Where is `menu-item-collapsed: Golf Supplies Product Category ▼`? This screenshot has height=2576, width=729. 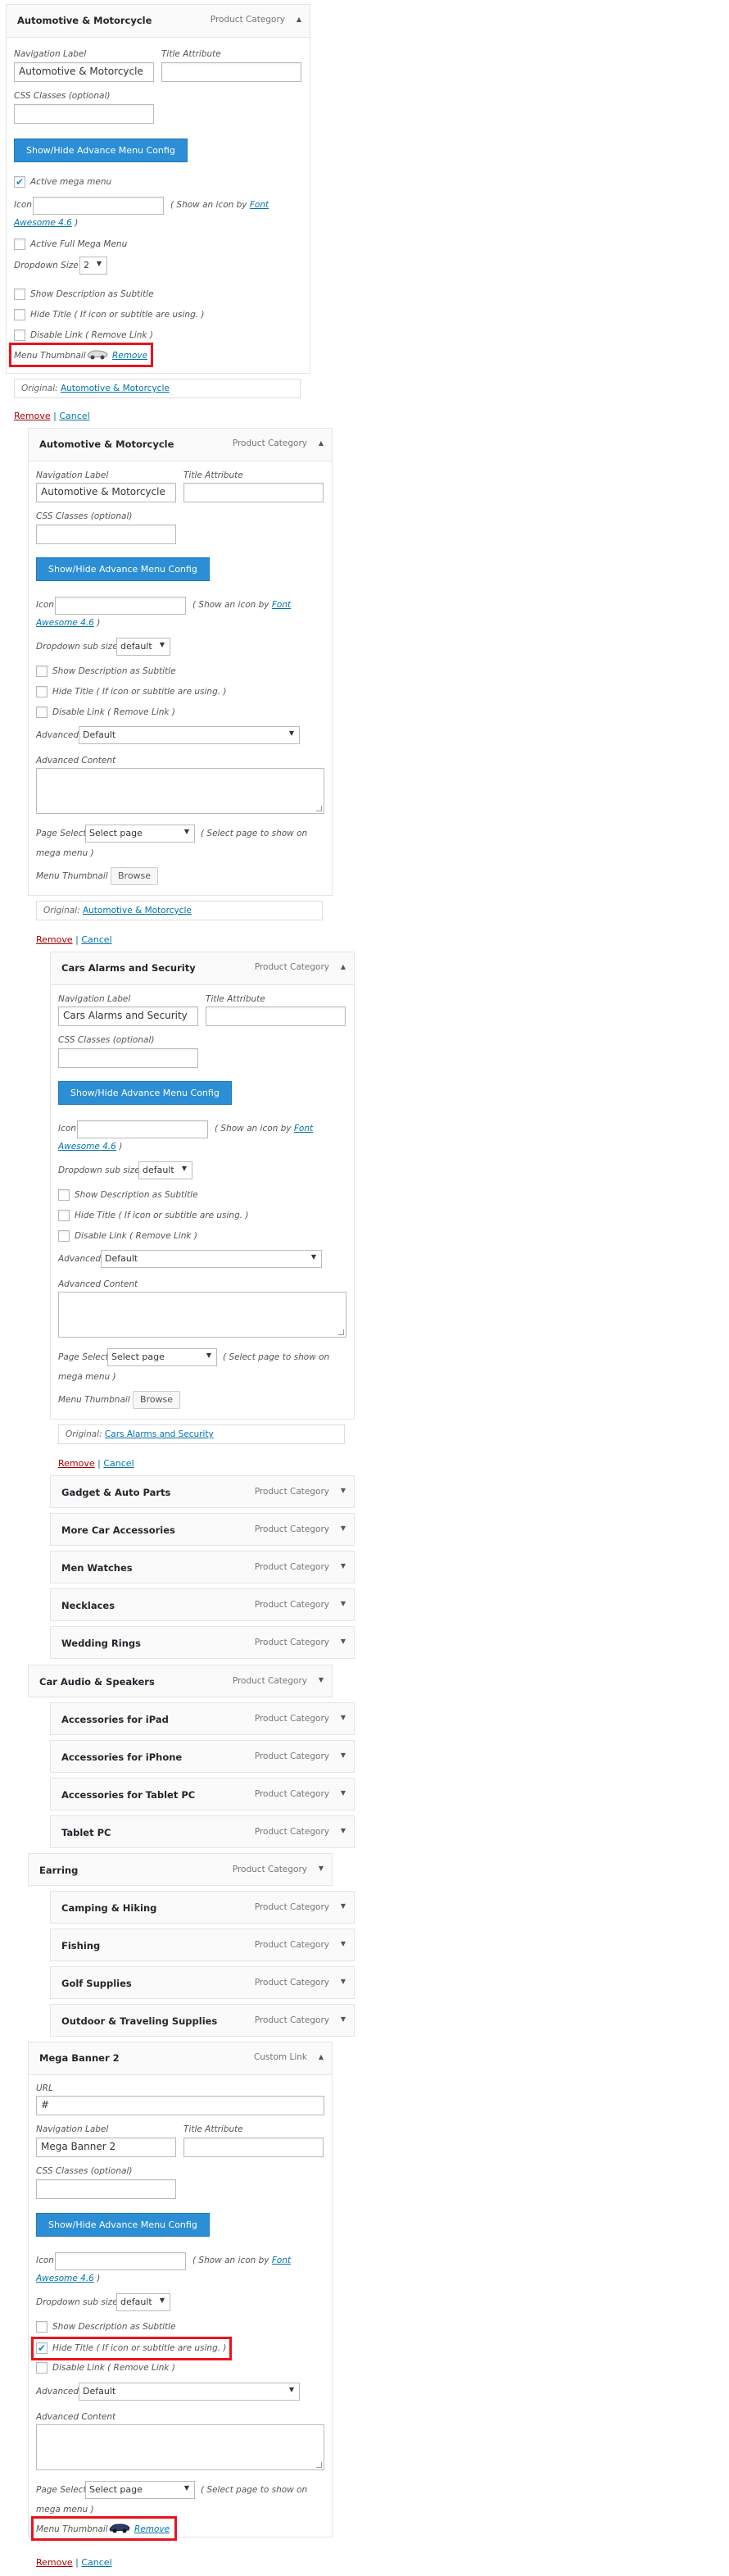
menu-item-collapsed: Golf Supplies Product Category ▼ is located at coordinates (202, 1982).